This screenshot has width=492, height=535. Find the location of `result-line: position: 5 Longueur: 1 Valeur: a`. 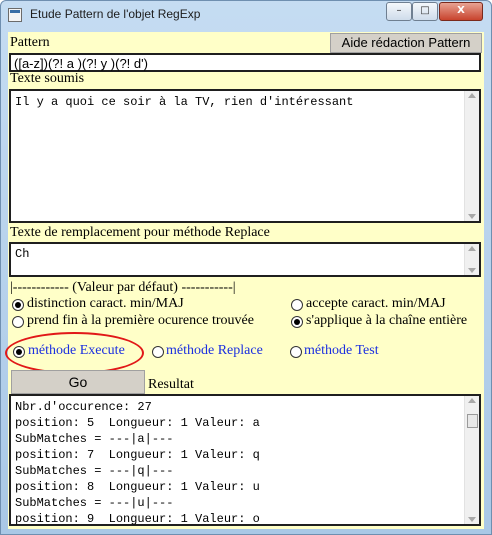

result-line: position: 5 Longueur: 1 Valeur: a is located at coordinates (137, 423).